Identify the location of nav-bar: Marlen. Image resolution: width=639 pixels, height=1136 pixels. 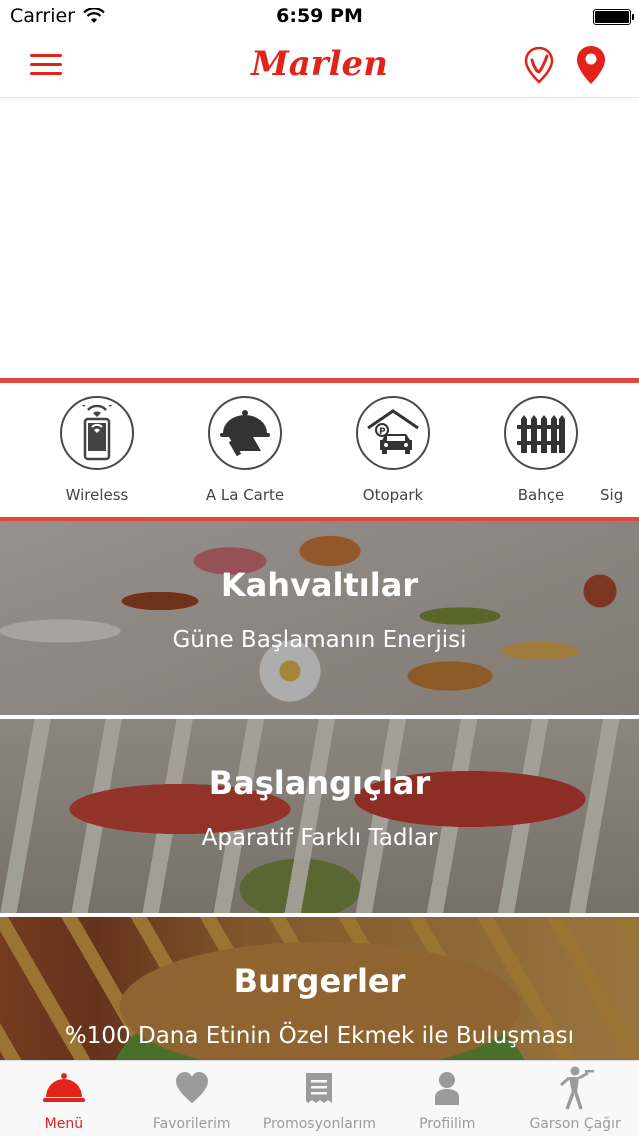
(319, 66).